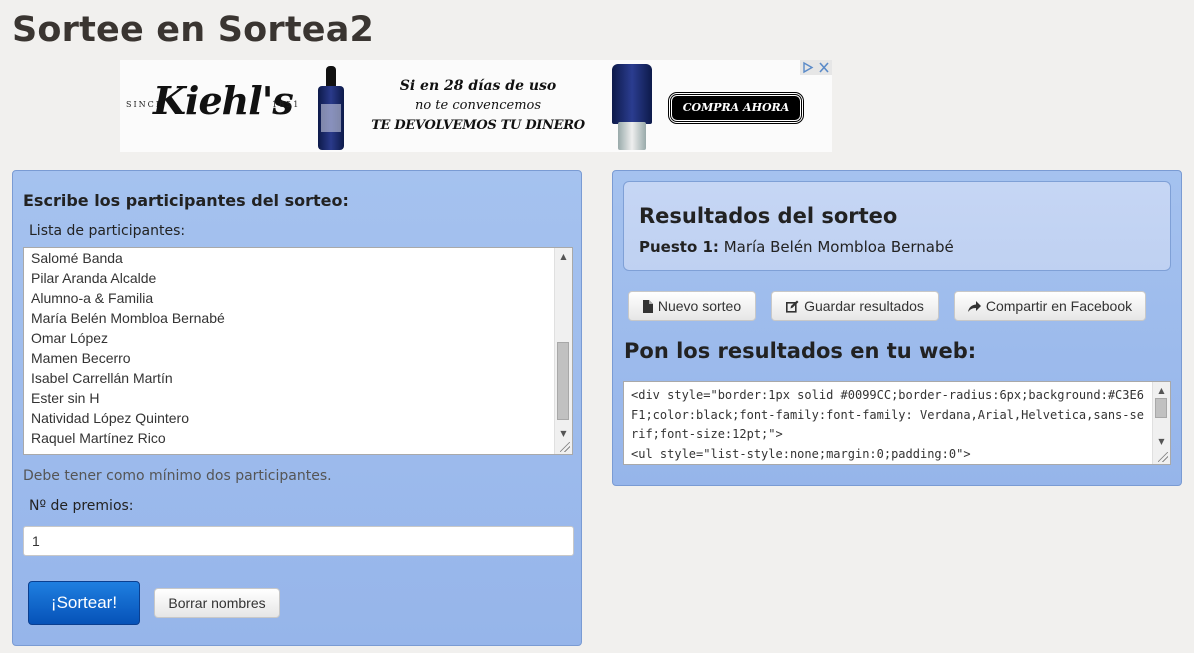  I want to click on participant-line: María Belén Mombloa Bernabé, so click(128, 318).